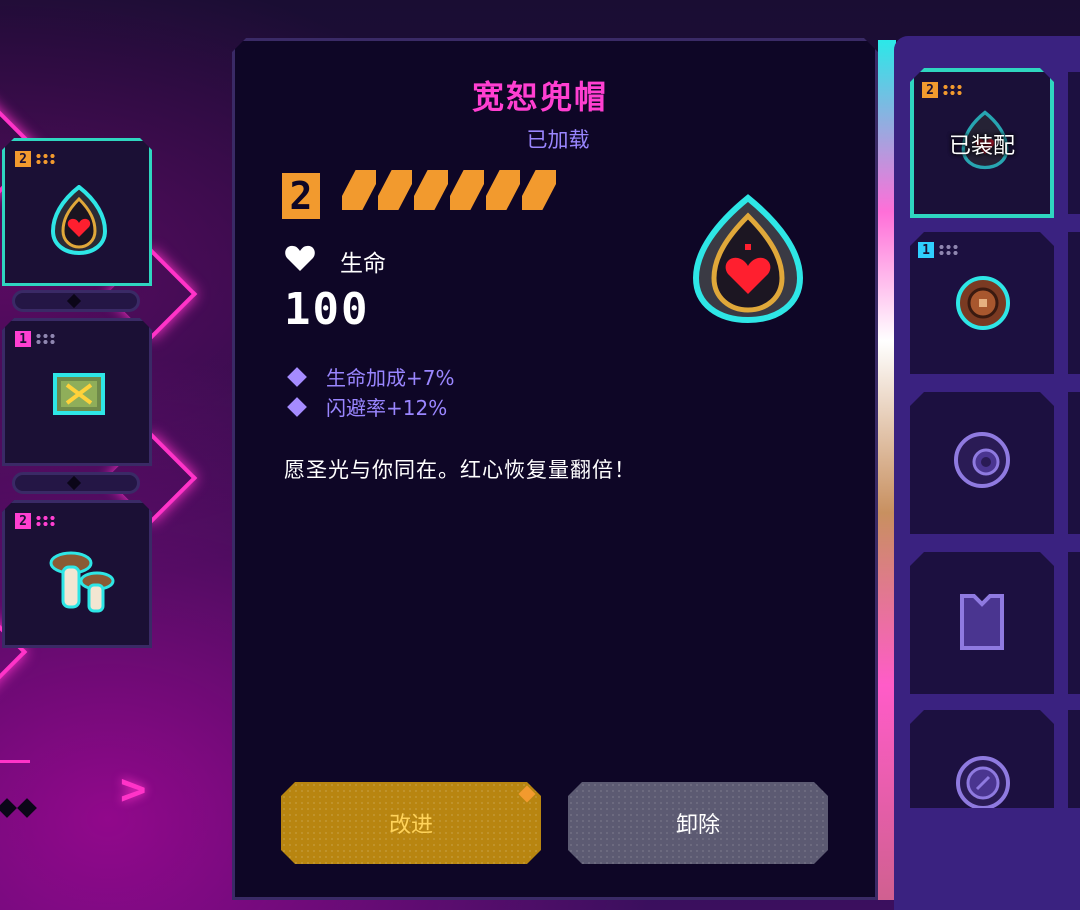 This screenshot has height=910, width=1080. I want to click on locked-coin-icon, so click(983, 783).